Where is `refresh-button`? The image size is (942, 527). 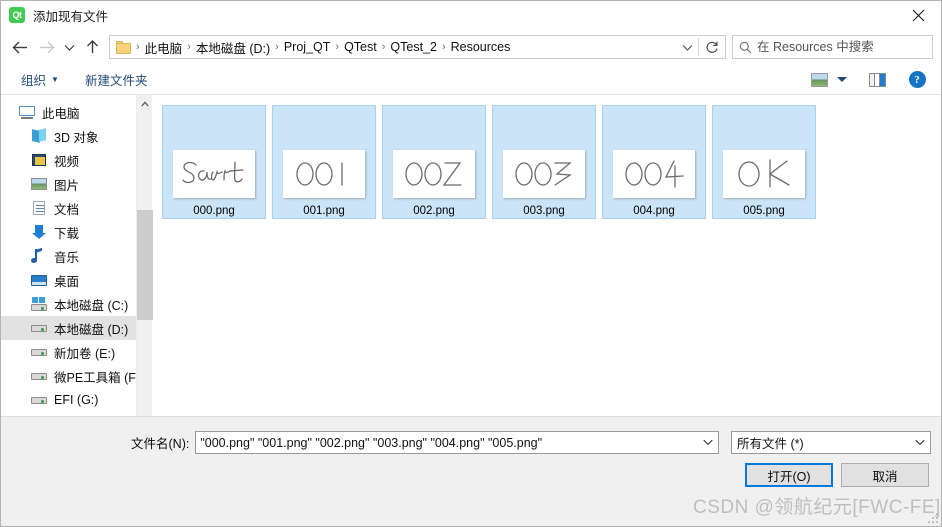 refresh-button is located at coordinates (712, 47).